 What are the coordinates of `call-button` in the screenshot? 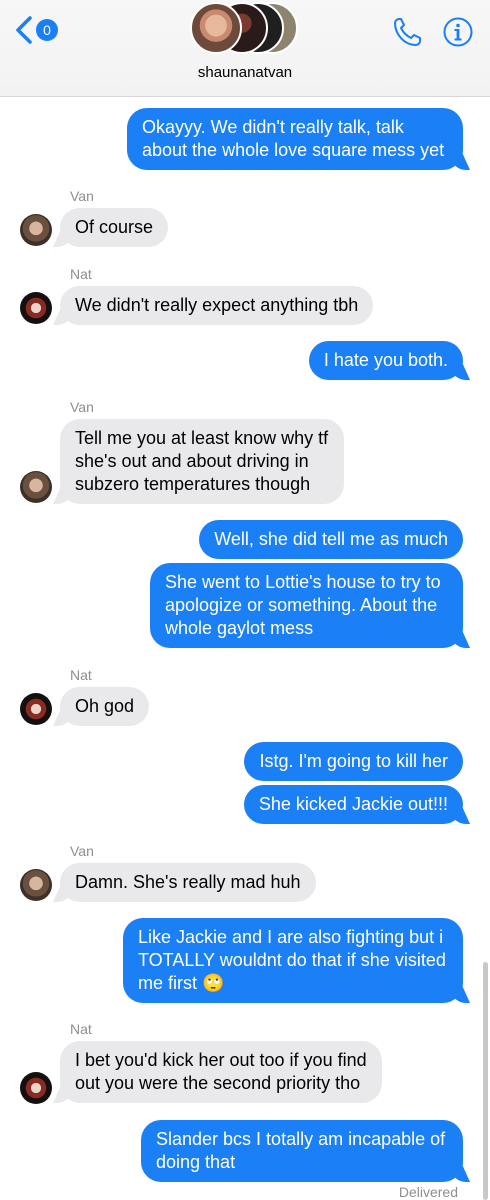 It's located at (407, 34).